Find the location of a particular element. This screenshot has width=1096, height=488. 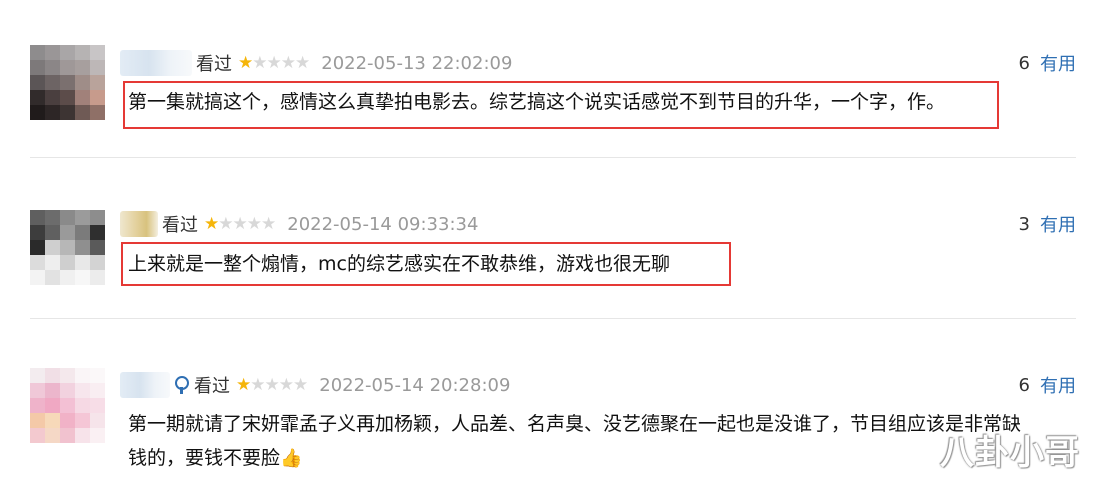

comment-text: 上来就是一整个煽情，mc的综艺感实在不敢恭维，游戏也很无聊 is located at coordinates (399, 264).